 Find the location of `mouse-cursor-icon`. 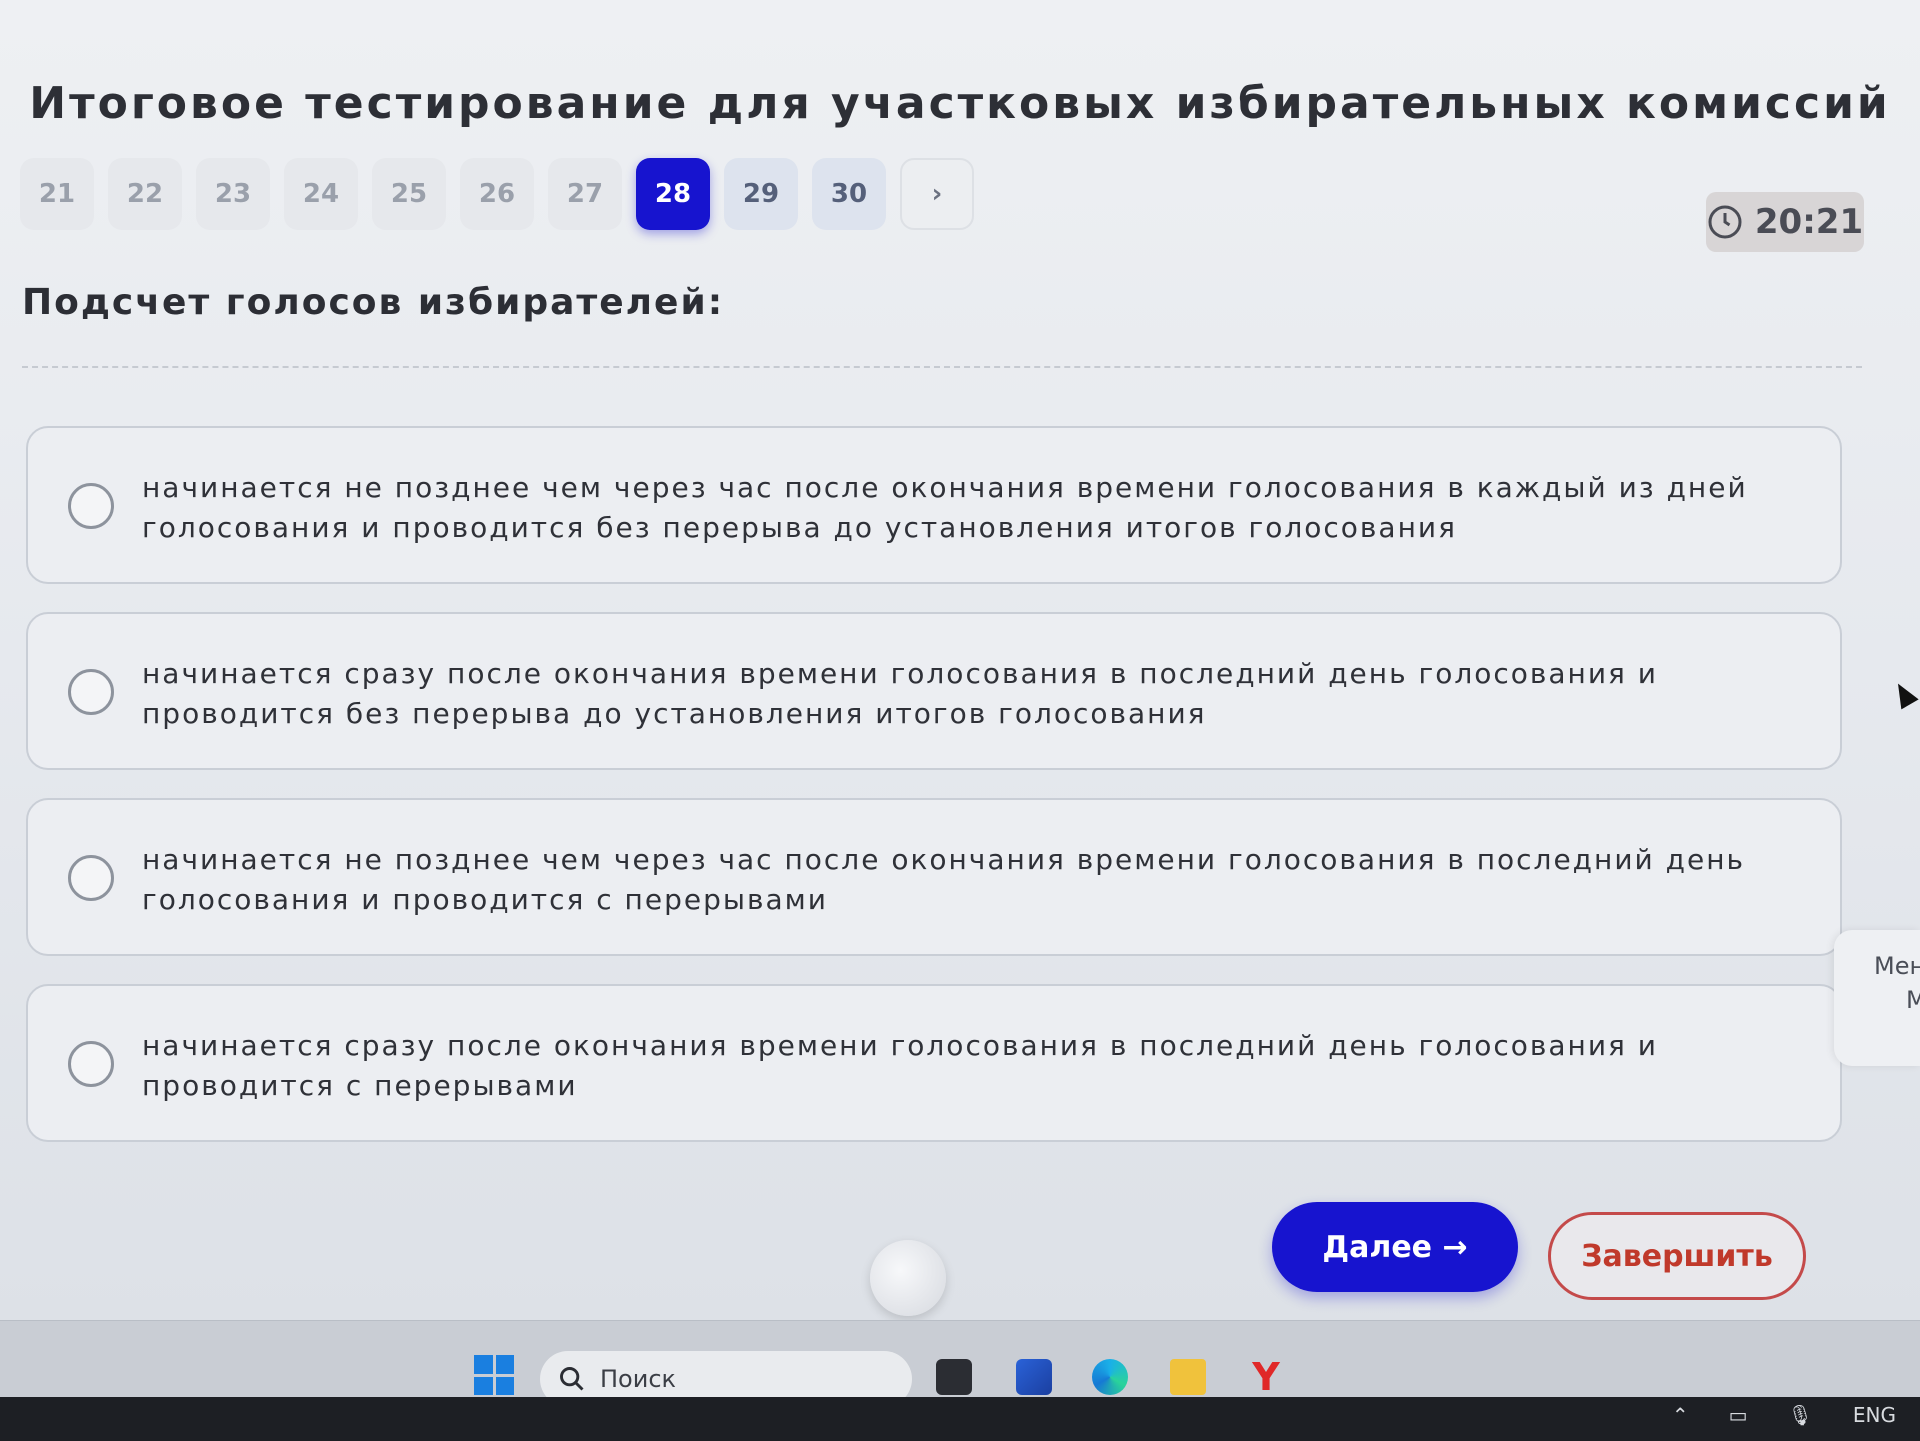

mouse-cursor-icon is located at coordinates (1904, 694).